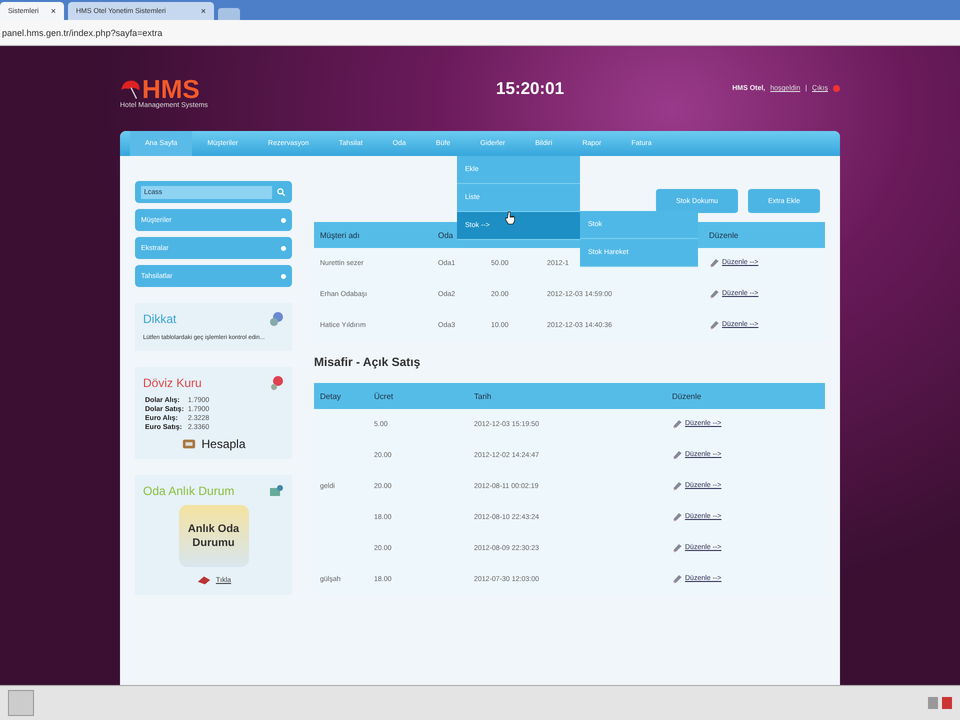 The height and width of the screenshot is (720, 960). Describe the element at coordinates (159, 319) in the screenshot. I see `box-title: Dikkat` at that location.